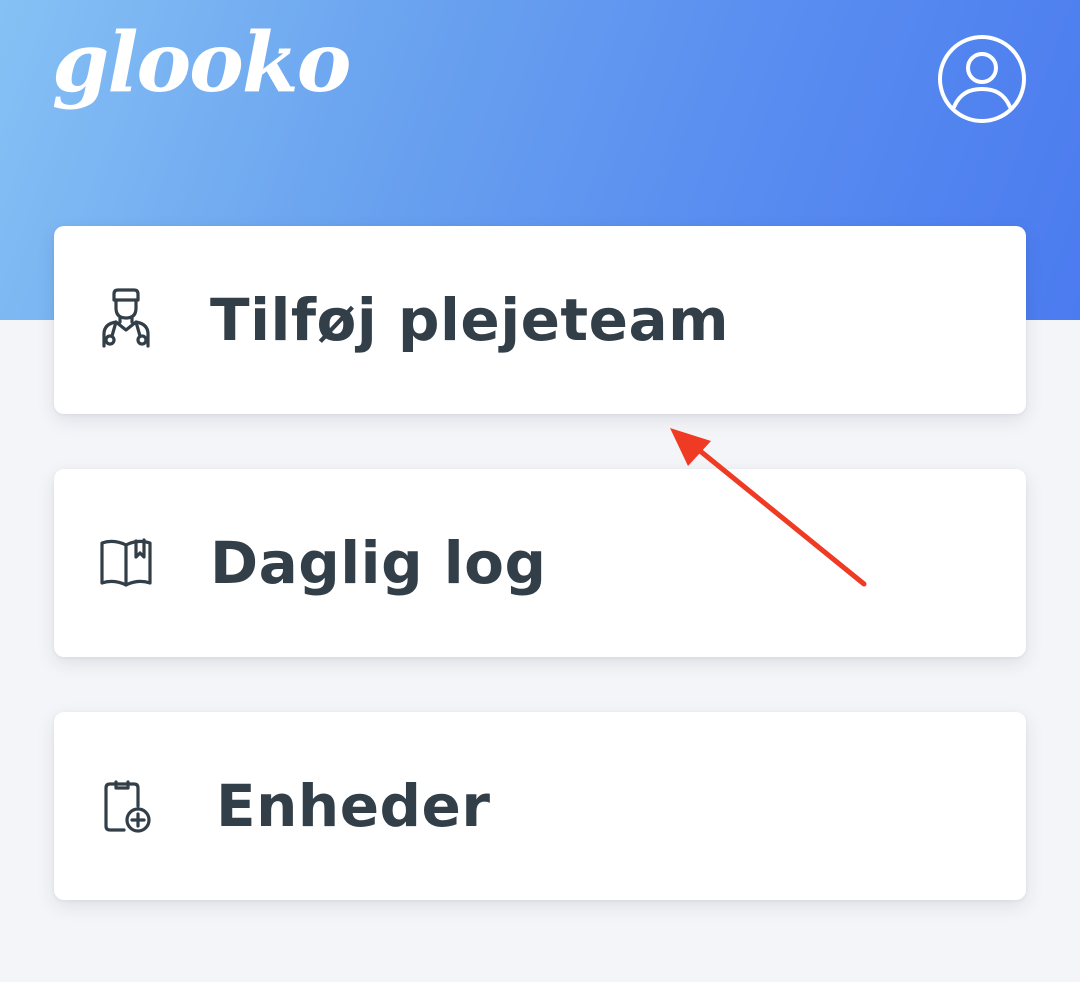 This screenshot has height=982, width=1080. Describe the element at coordinates (126, 565) in the screenshot. I see `open-book-icon` at that location.